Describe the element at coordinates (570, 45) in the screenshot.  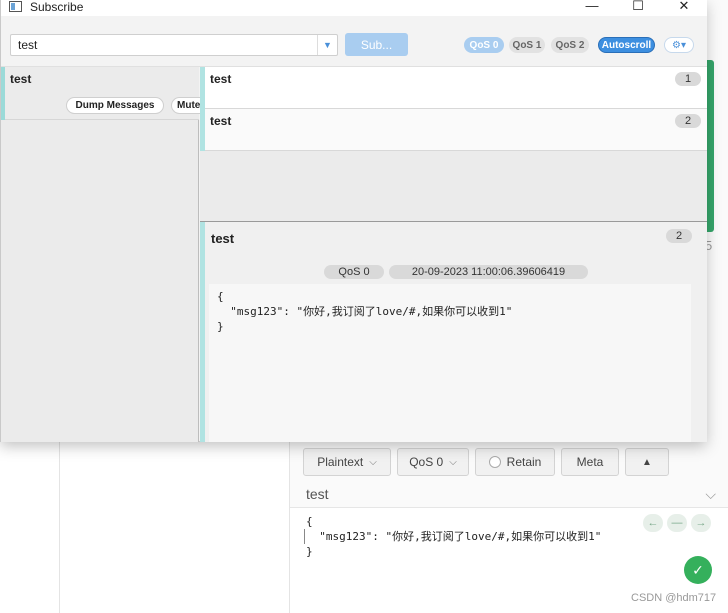
I see `qos2-toggle: QoS 2` at that location.